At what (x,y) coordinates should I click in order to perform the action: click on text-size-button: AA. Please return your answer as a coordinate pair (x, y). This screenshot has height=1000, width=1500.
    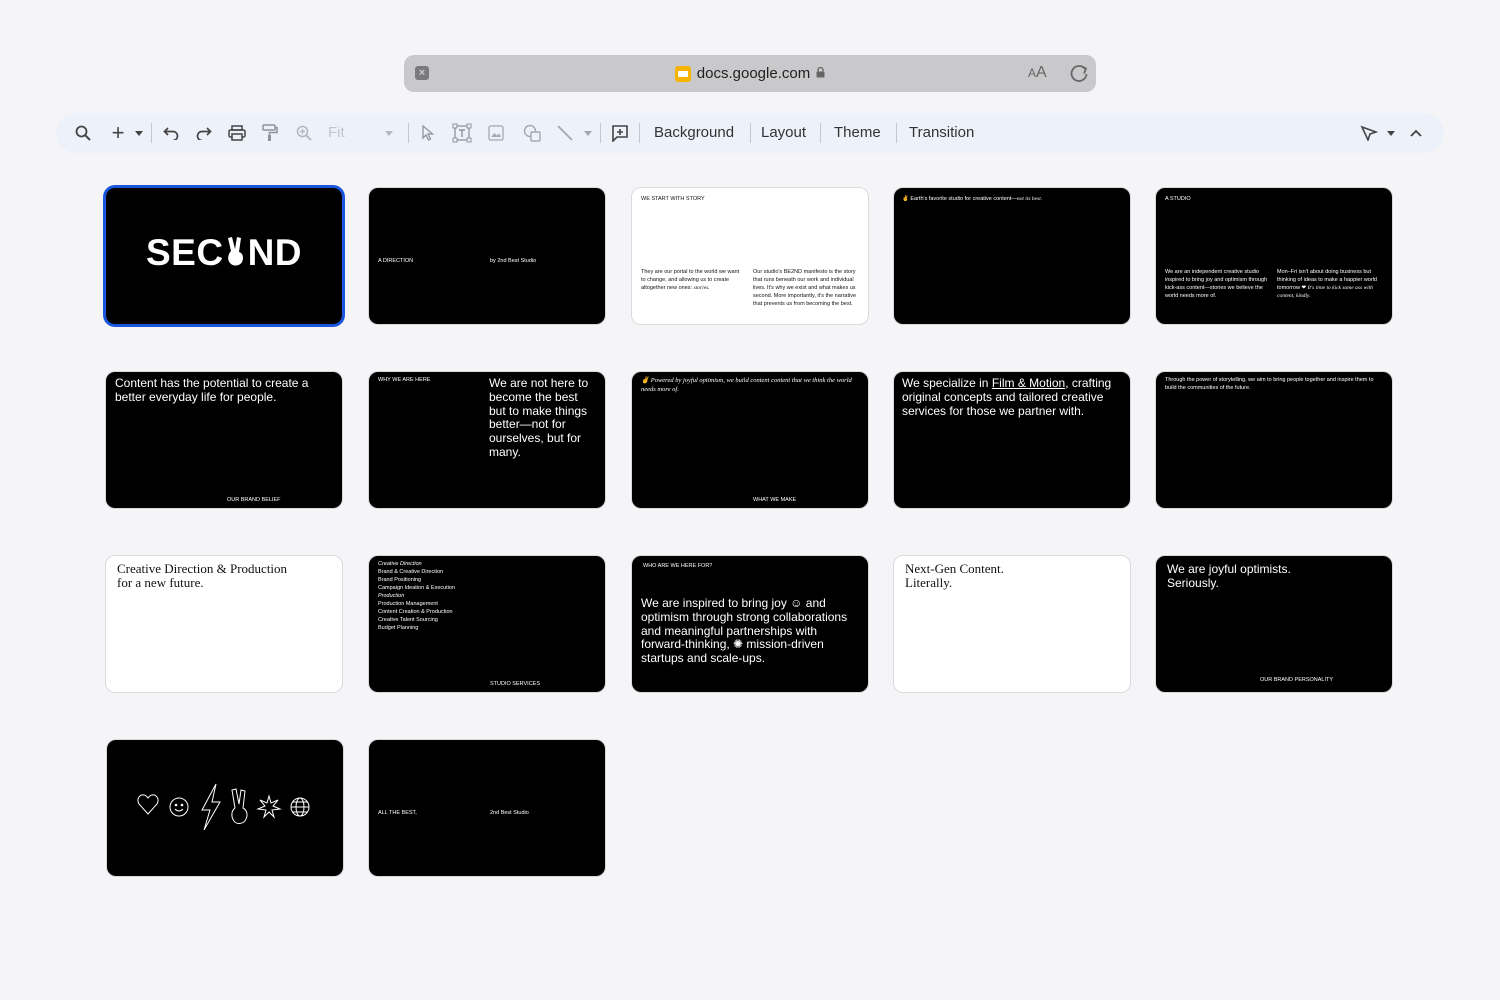
    Looking at the image, I should click on (1037, 73).